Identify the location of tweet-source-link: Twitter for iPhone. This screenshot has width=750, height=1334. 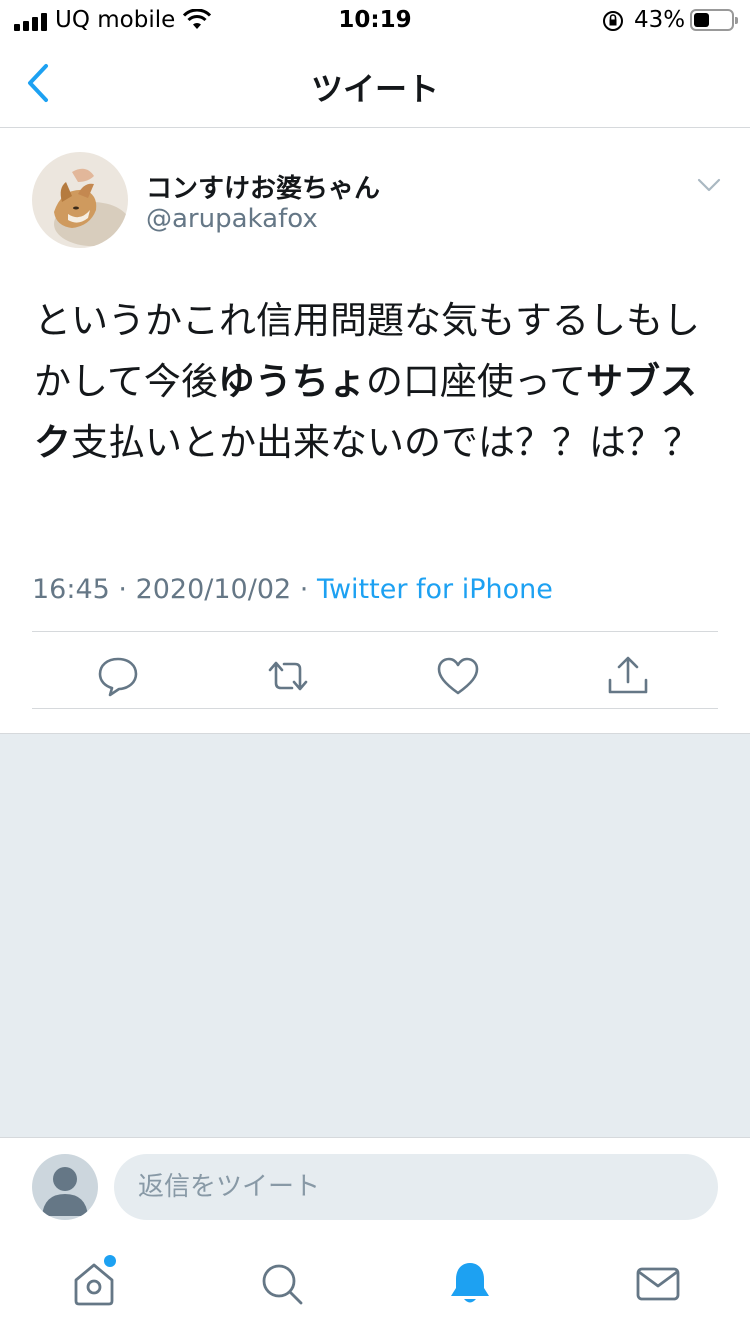
(435, 589).